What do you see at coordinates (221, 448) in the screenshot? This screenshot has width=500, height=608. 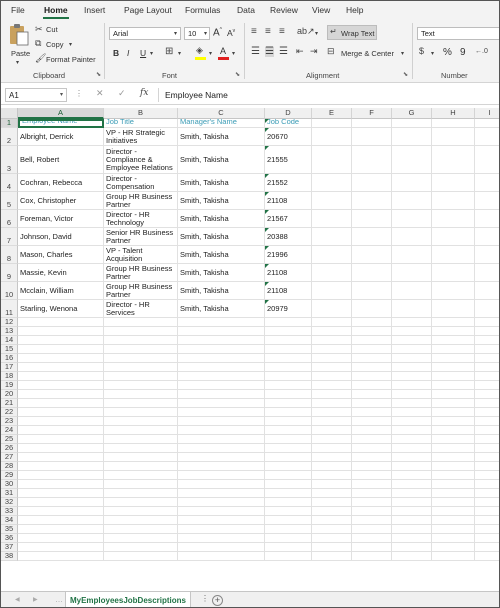 I see `cell-c26` at bounding box center [221, 448].